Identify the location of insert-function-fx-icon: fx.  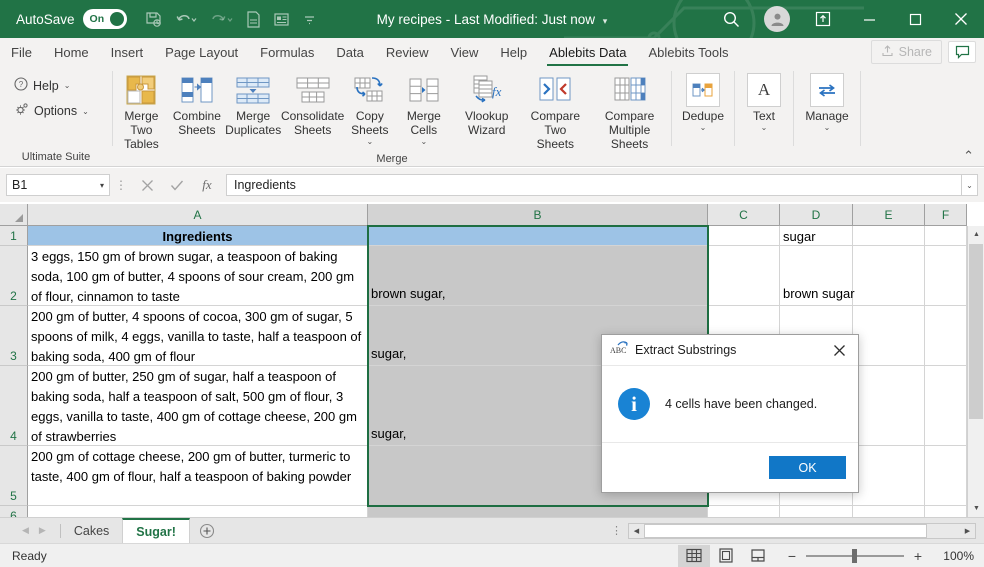
(207, 185).